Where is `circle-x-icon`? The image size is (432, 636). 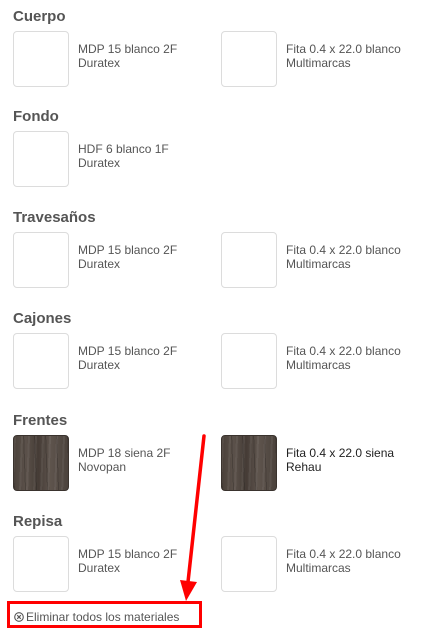 circle-x-icon is located at coordinates (19, 616).